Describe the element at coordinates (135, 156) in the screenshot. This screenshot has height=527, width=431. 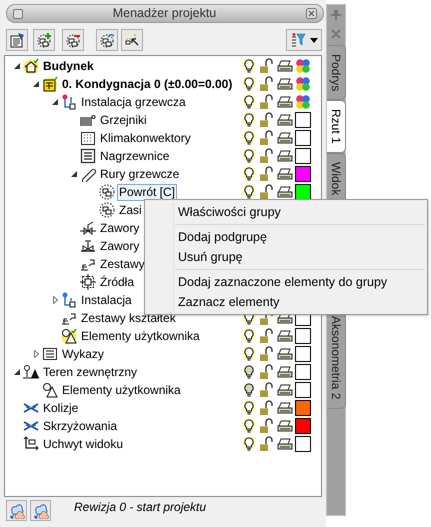
I see `tree-item: Nagrzewnice` at that location.